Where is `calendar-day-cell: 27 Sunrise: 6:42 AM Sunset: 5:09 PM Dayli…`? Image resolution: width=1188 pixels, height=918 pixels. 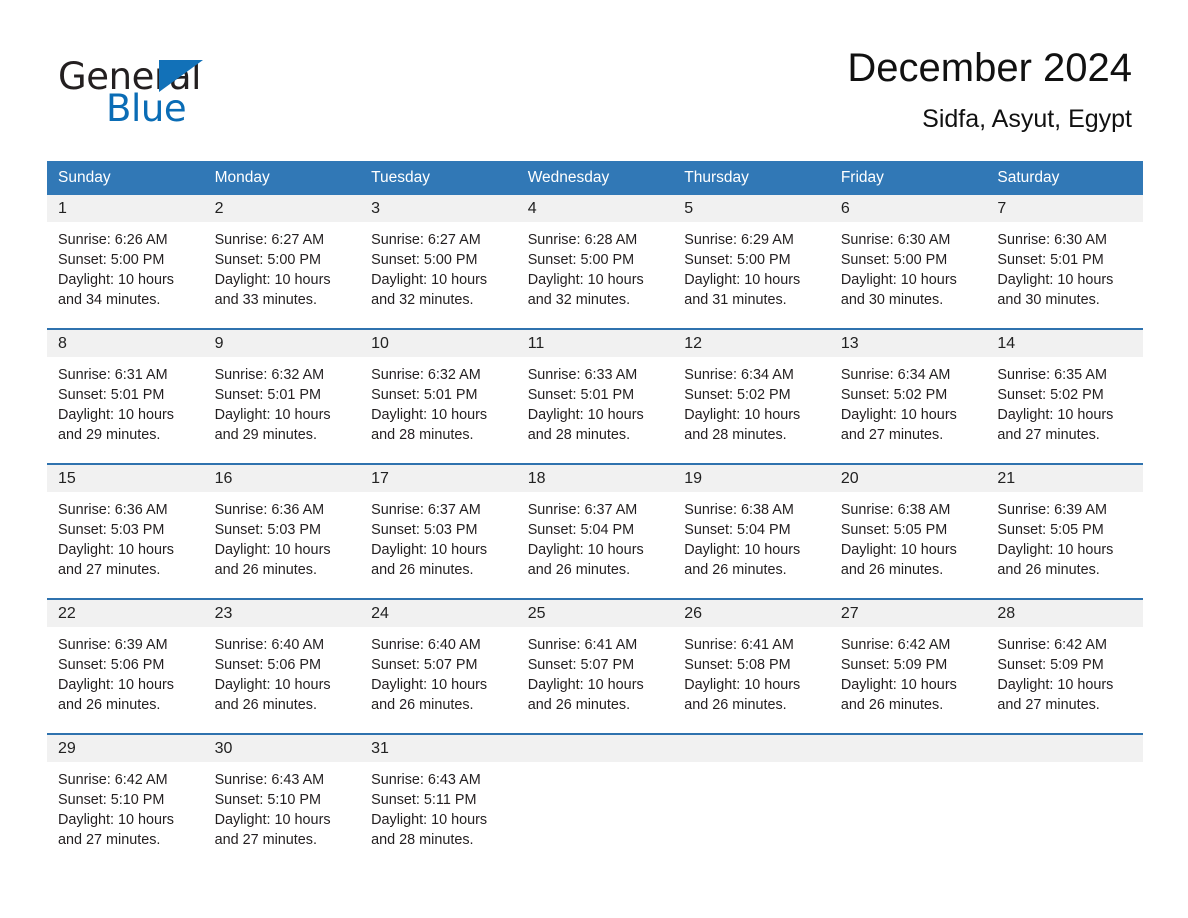 calendar-day-cell: 27 Sunrise: 6:42 AM Sunset: 5:09 PM Dayli… is located at coordinates (908, 665).